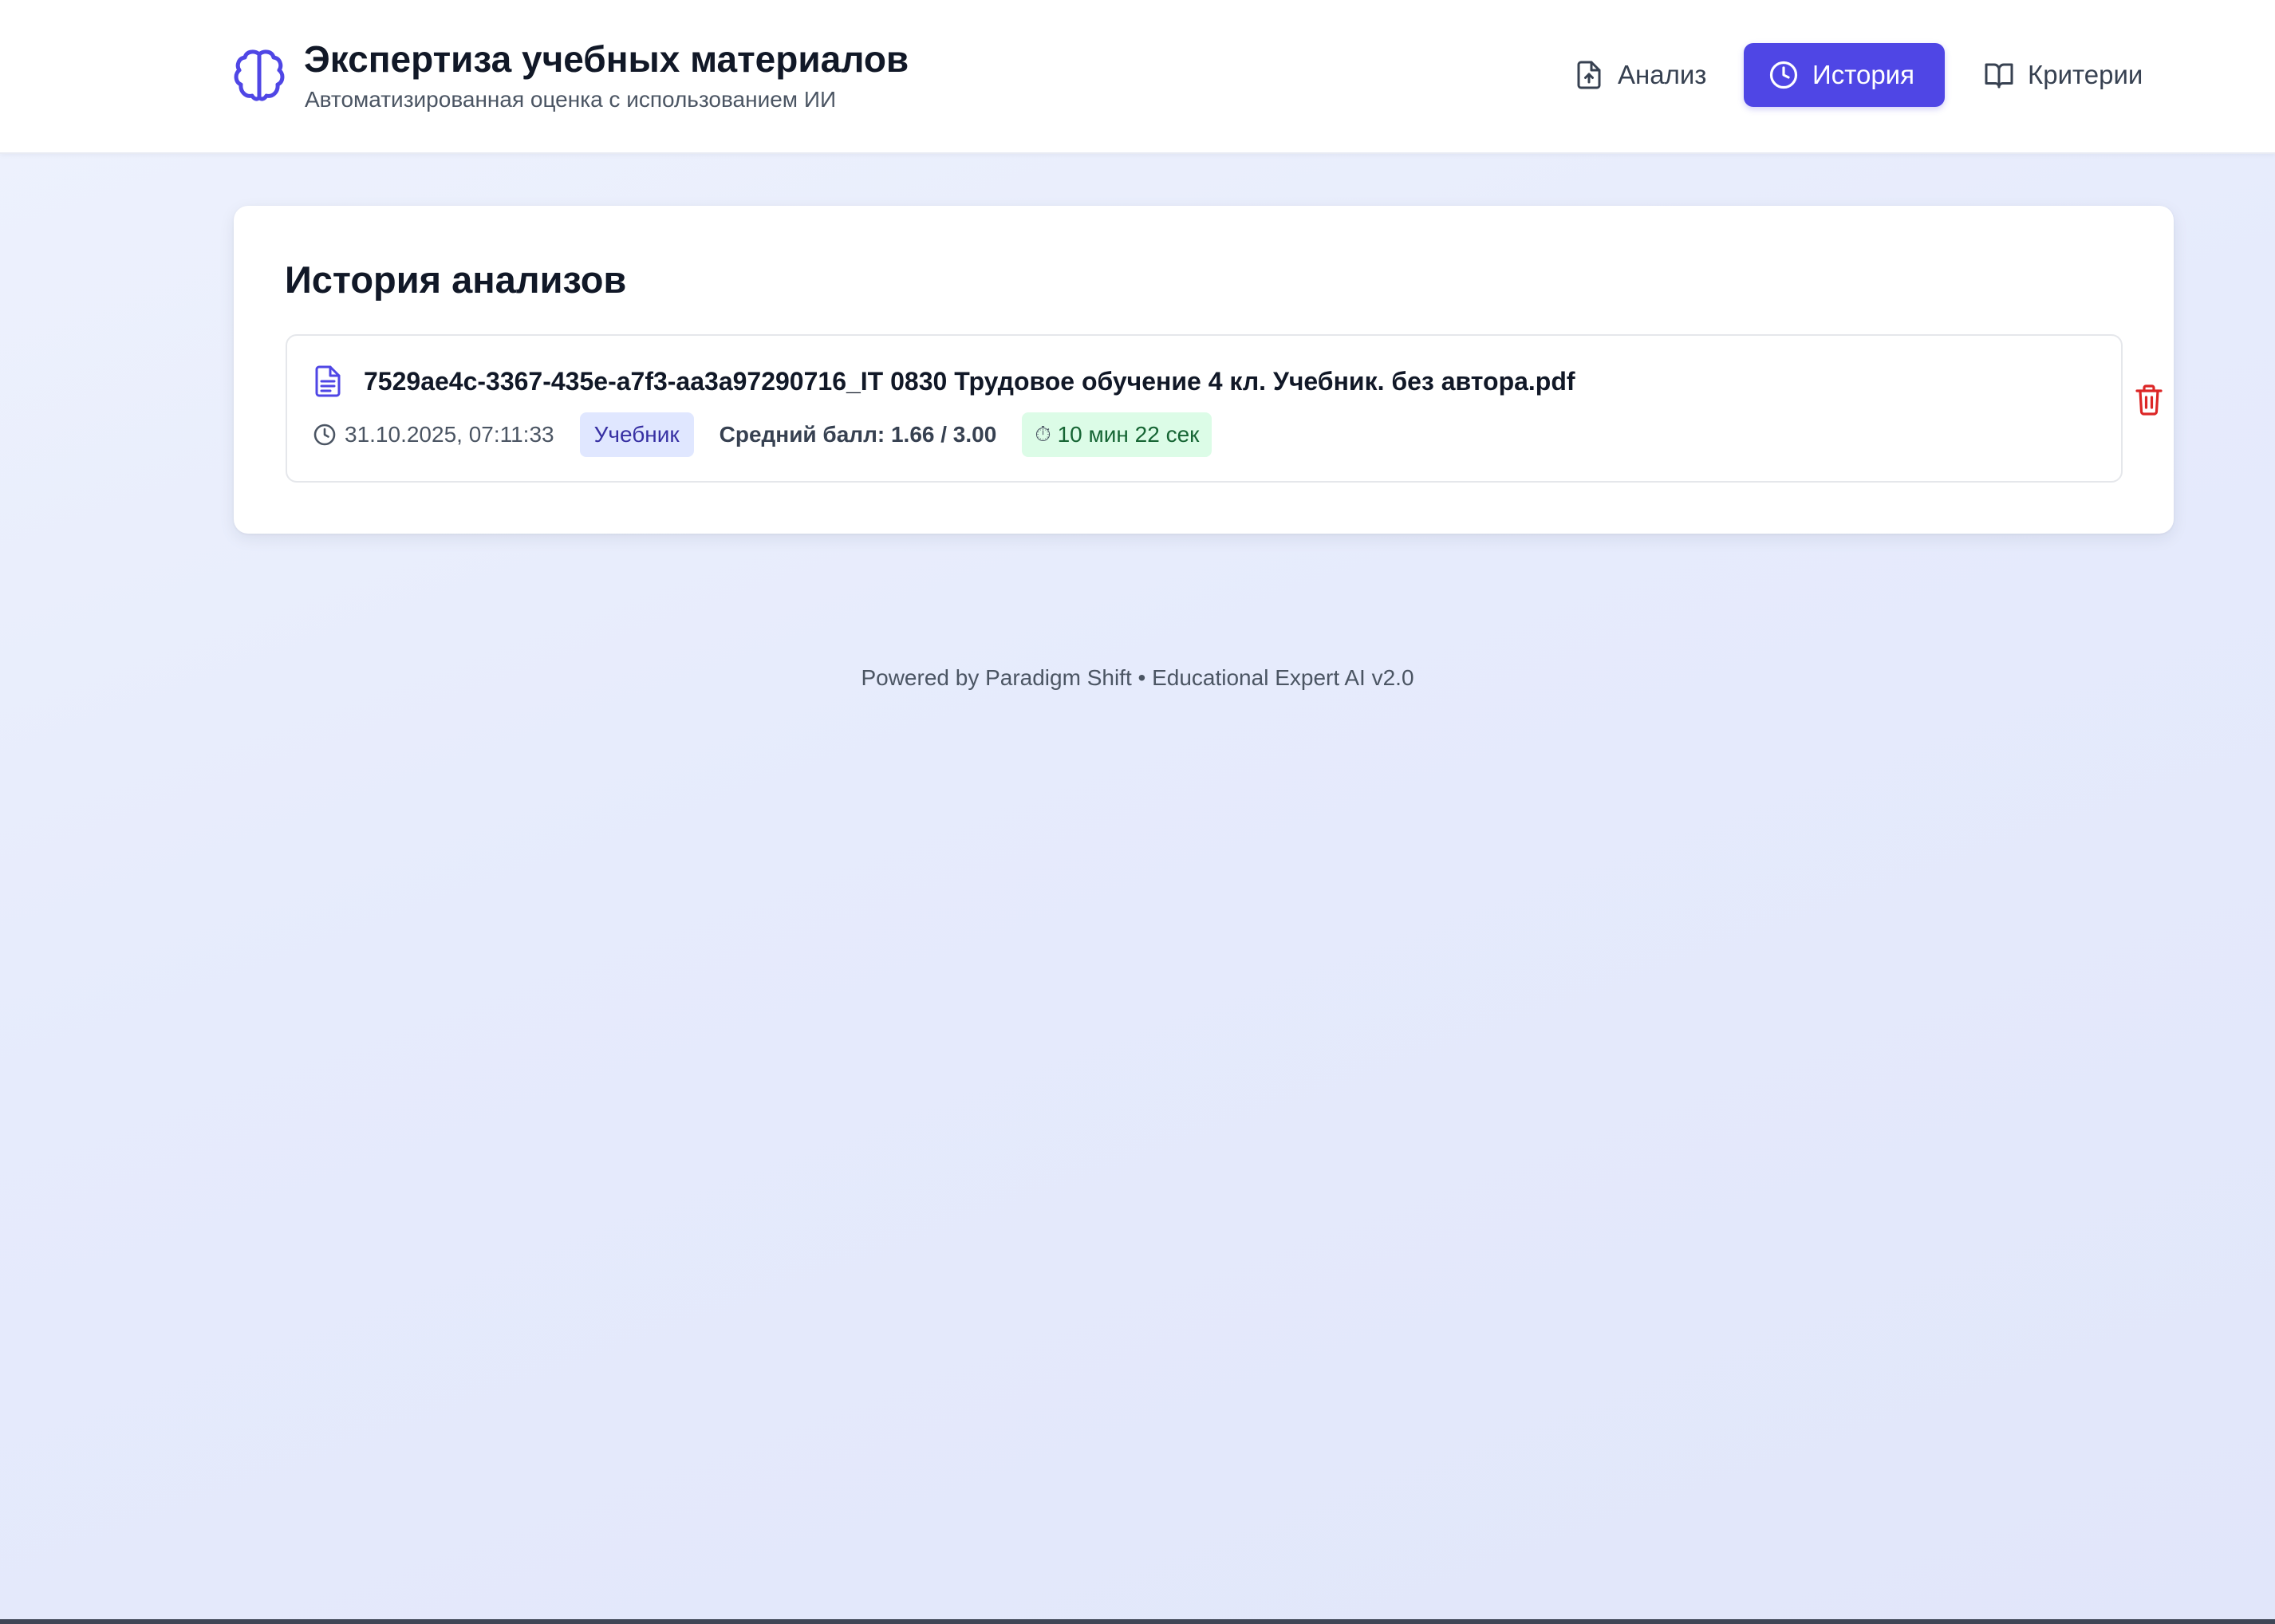  Describe the element at coordinates (1863, 74) in the screenshot. I see `nav-history-label: История` at that location.